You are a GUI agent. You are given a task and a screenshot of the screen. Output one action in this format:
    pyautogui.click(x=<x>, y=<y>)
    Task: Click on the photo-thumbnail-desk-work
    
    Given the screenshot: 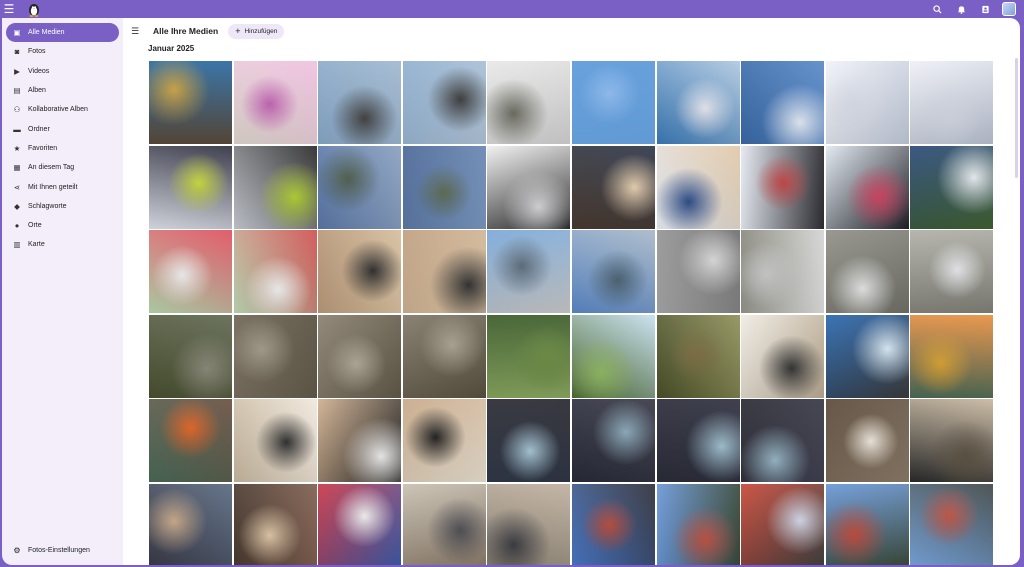 What is the action you would take?
    pyautogui.click(x=867, y=441)
    